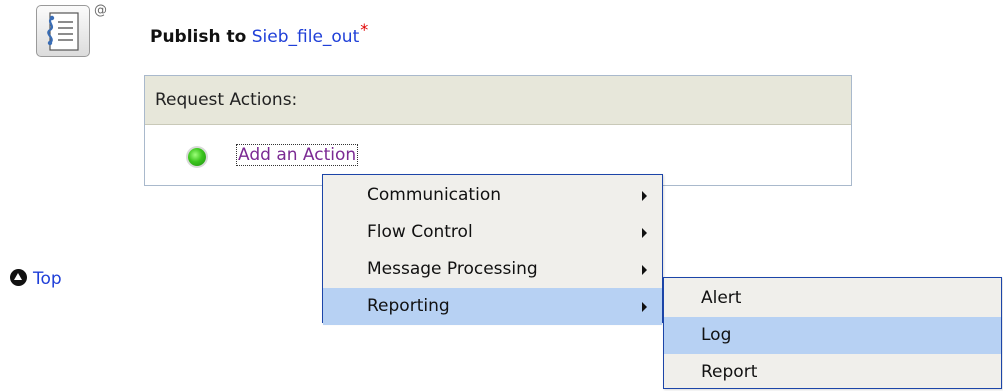 The height and width of the screenshot is (391, 1003). I want to click on menu-item-communication: Communication, so click(492, 195).